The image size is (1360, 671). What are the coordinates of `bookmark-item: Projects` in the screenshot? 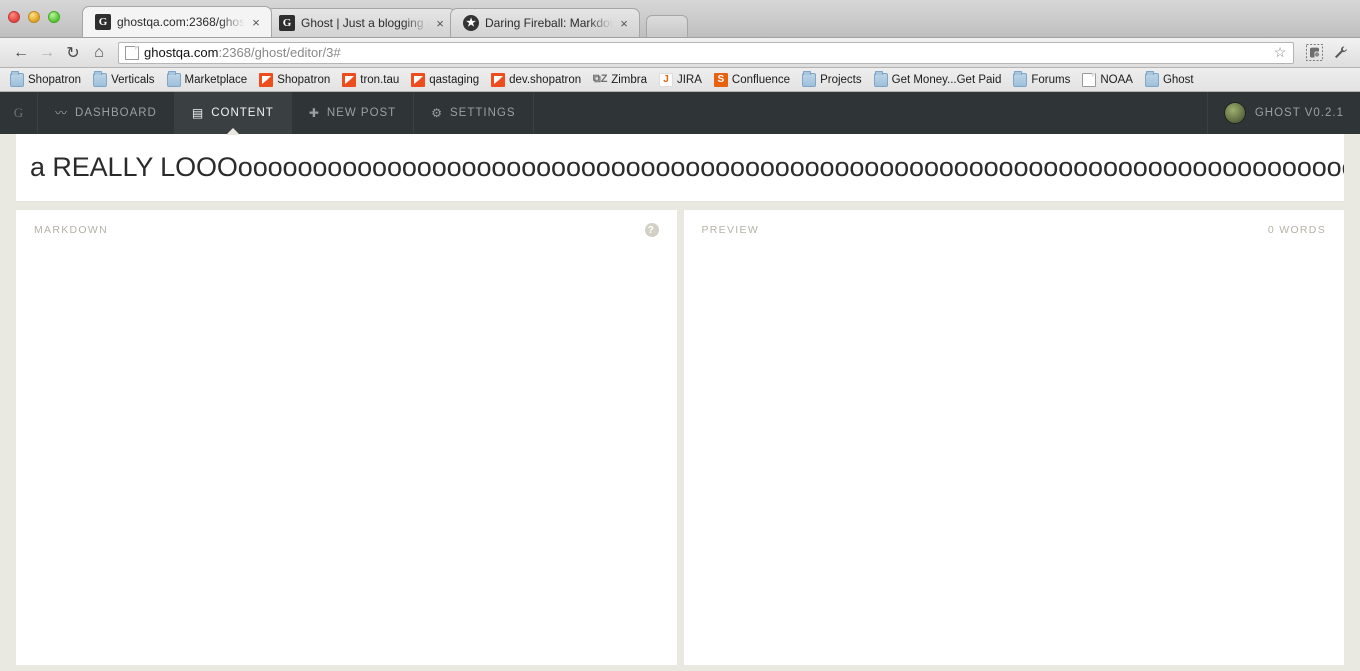 It's located at (832, 80).